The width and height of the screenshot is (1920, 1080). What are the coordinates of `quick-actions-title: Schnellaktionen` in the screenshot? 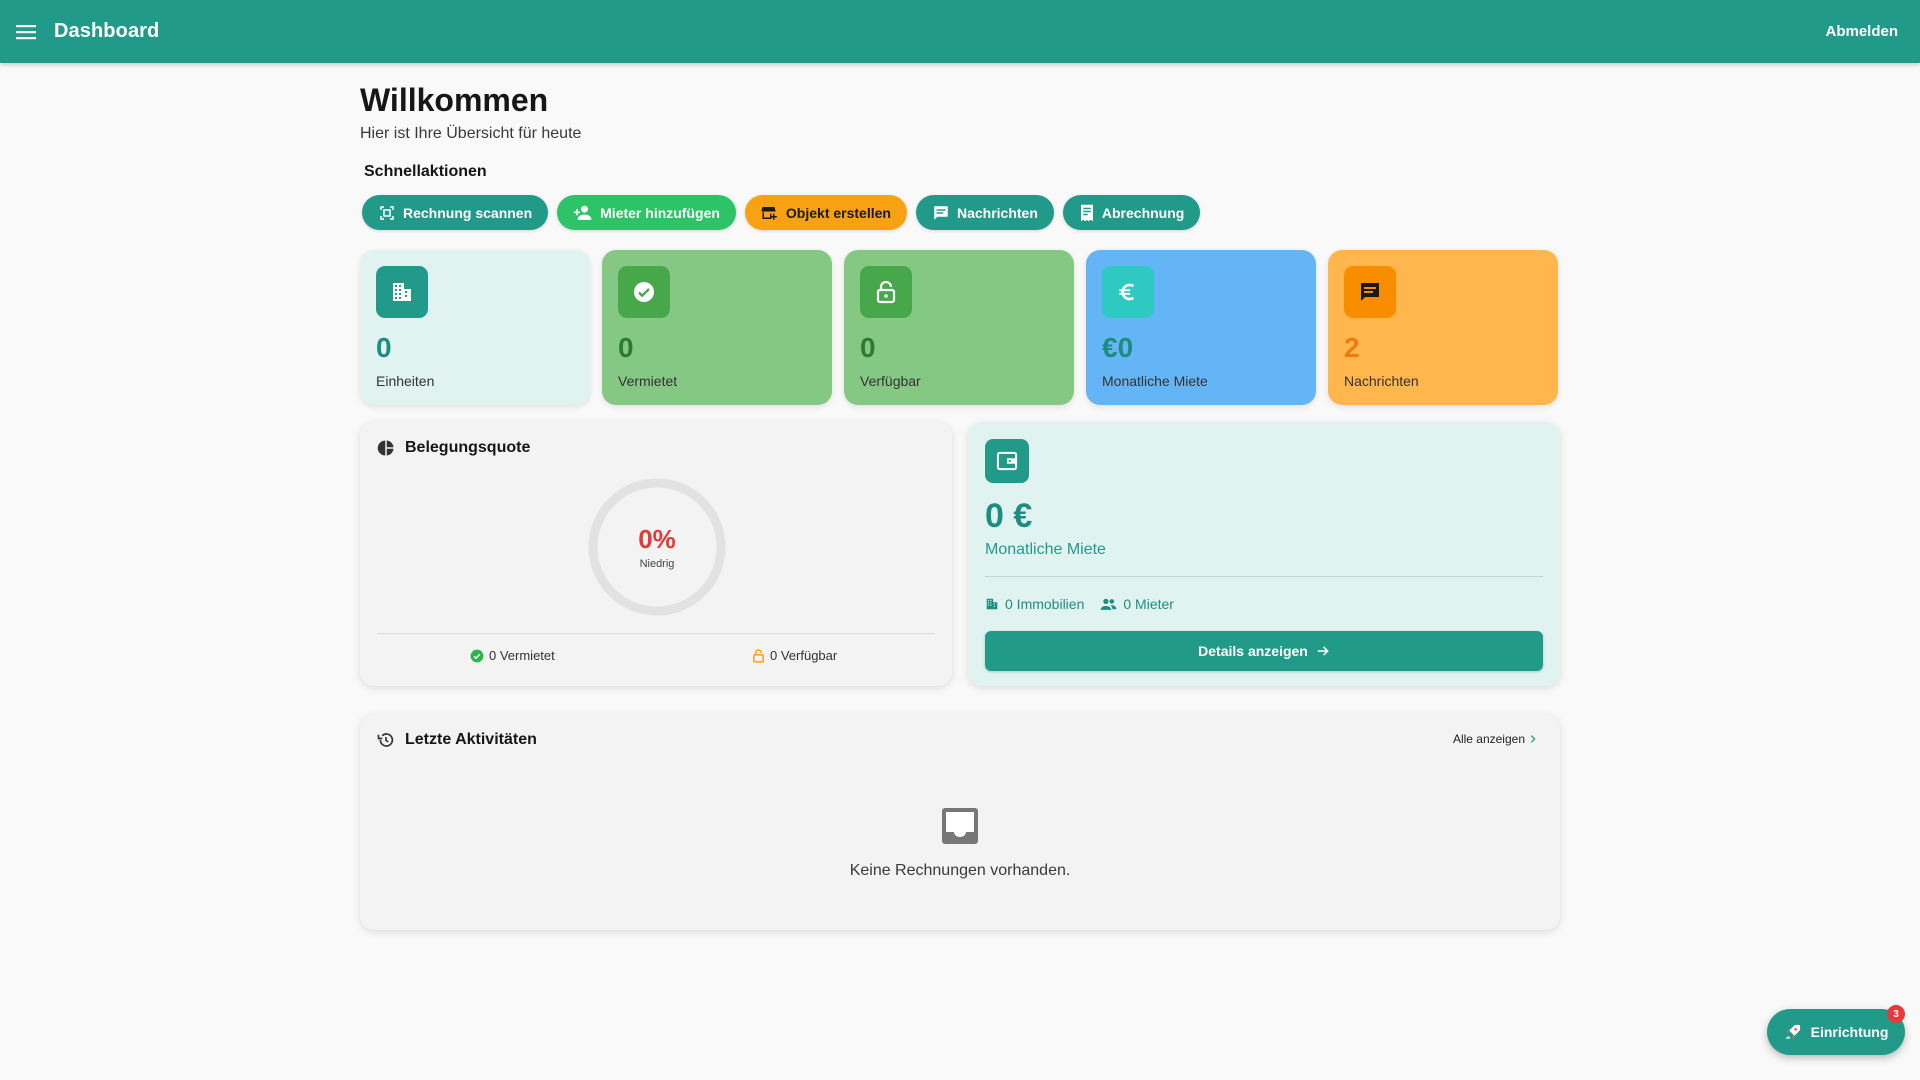 It's located at (425, 171).